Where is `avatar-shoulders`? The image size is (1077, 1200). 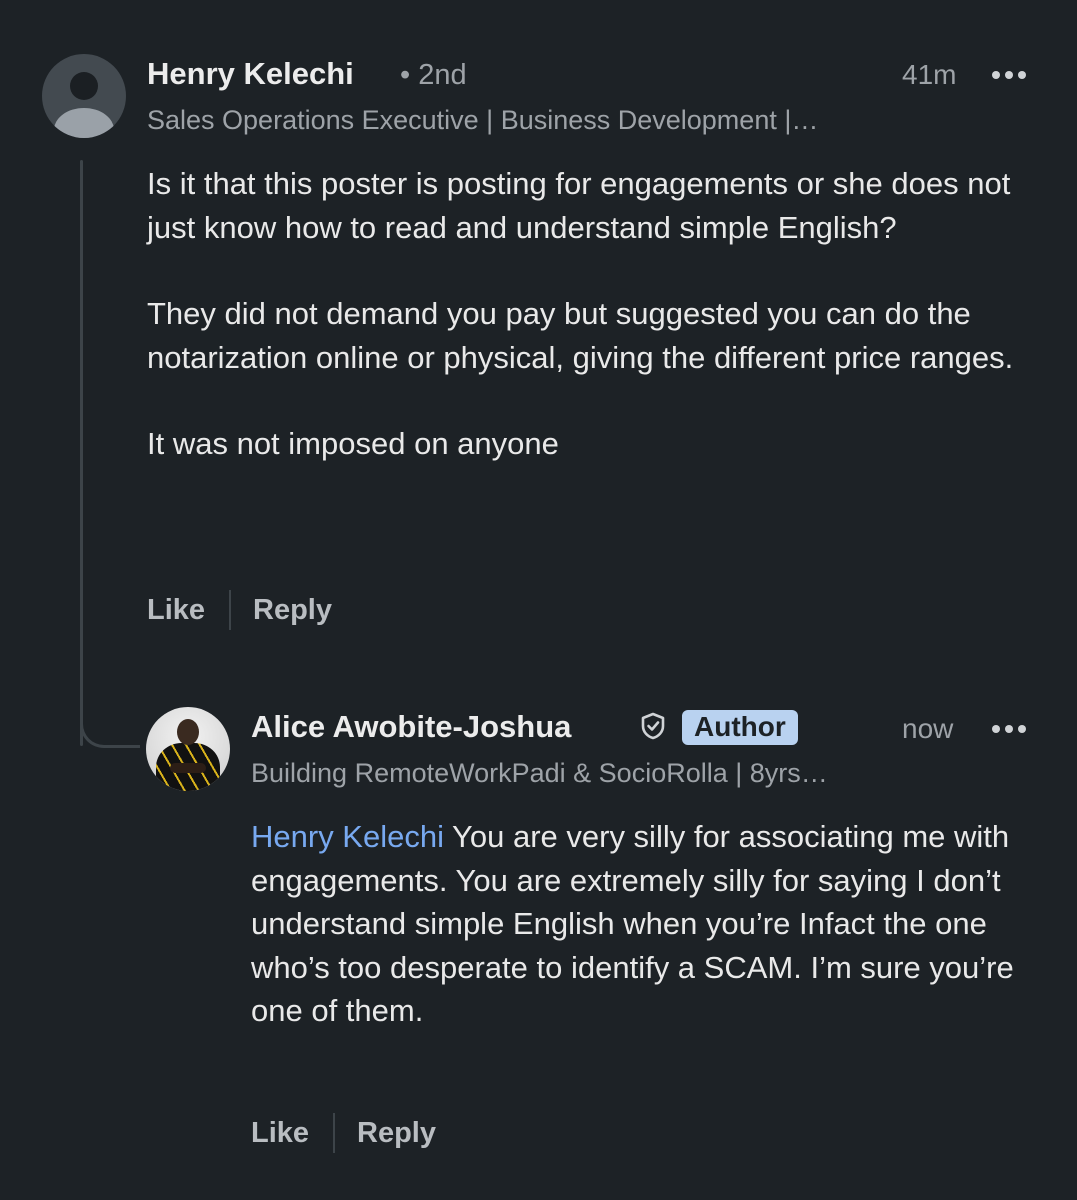 avatar-shoulders is located at coordinates (84, 123).